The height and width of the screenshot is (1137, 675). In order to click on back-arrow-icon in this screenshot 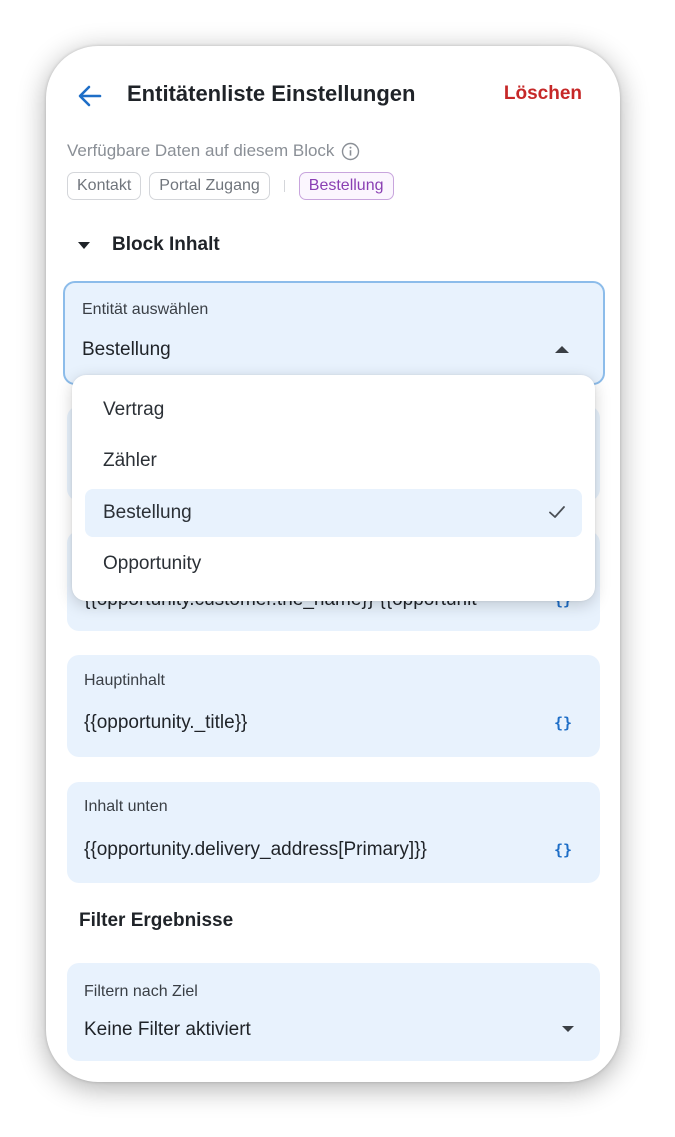, I will do `click(90, 96)`.